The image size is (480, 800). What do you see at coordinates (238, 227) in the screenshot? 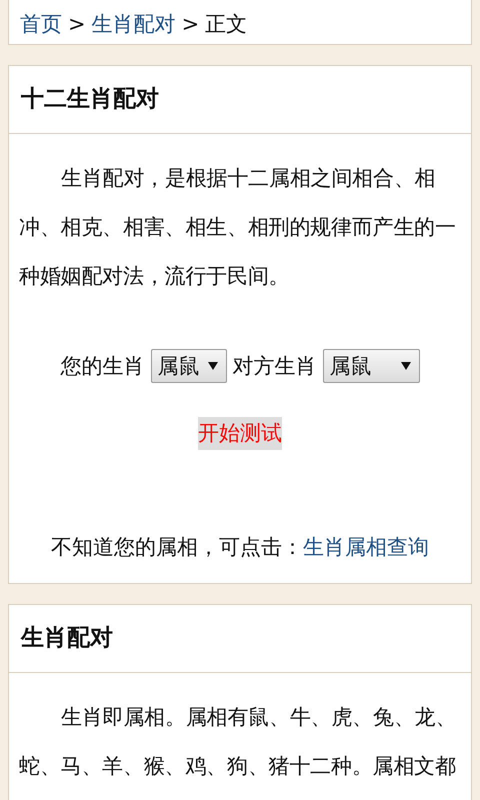
I see `paragraph: 生肖配对，是根据十二属相之间相合、相冲、相克、相害、相生、相刑的规律而产生的一种婚姻配对法，流行于民间。` at bounding box center [238, 227].